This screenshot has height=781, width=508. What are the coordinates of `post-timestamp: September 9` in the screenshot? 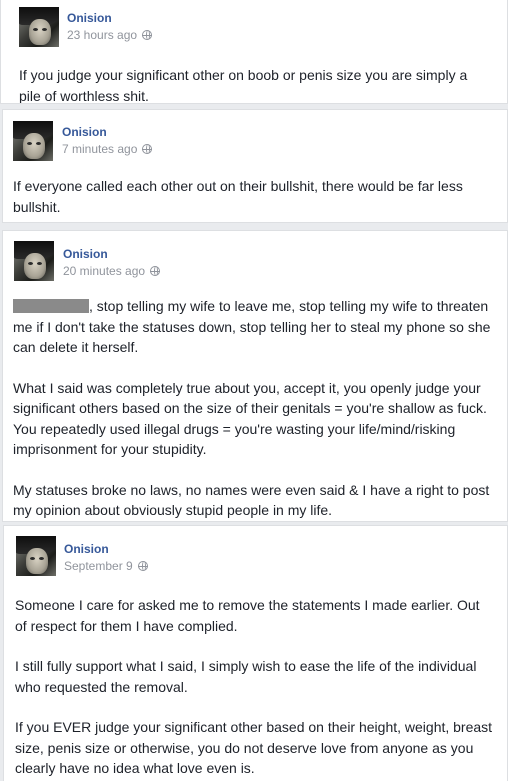 It's located at (106, 566).